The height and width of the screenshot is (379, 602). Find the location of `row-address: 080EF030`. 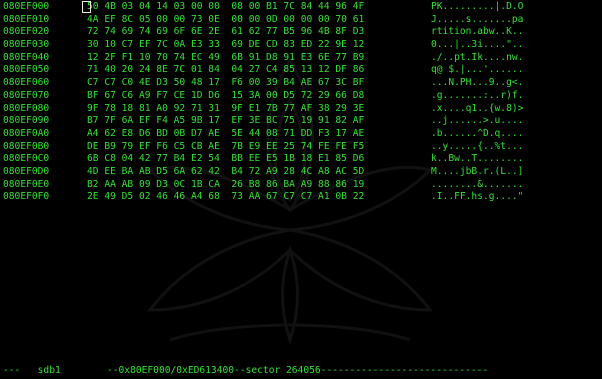

row-address: 080EF030 is located at coordinates (26, 45).